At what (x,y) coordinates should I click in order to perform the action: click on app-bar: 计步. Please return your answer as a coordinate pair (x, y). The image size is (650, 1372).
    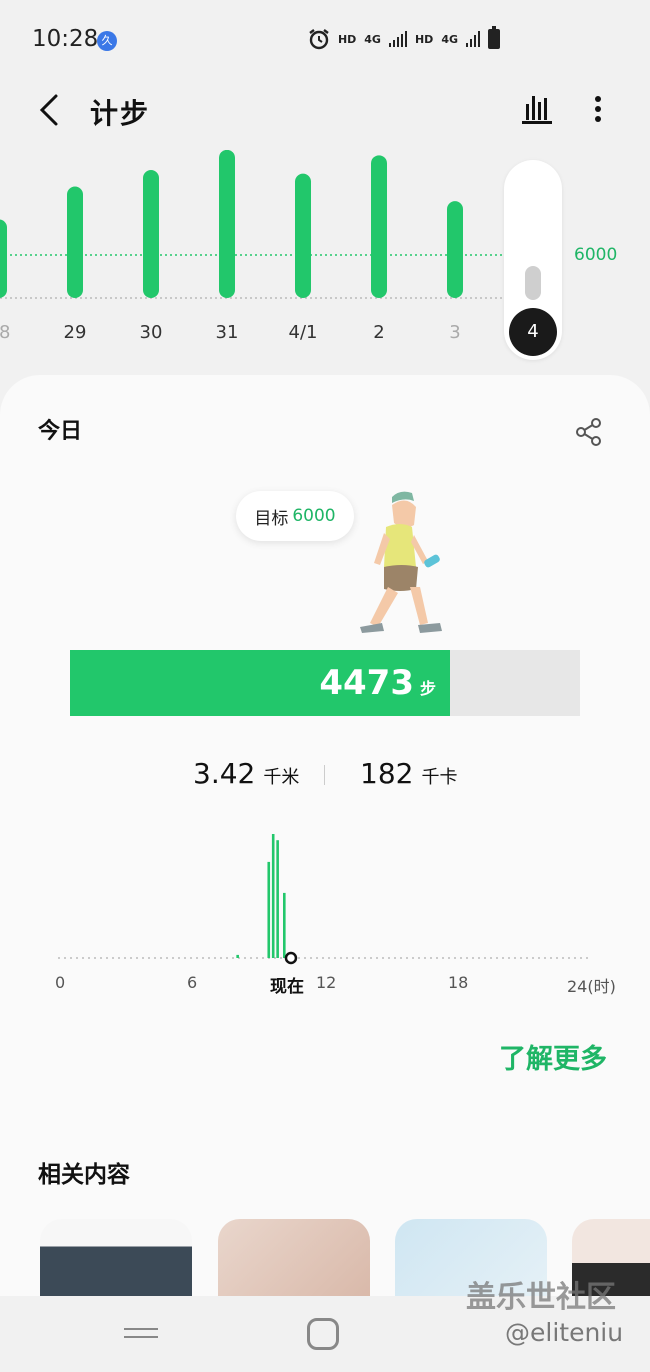
    Looking at the image, I should click on (325, 110).